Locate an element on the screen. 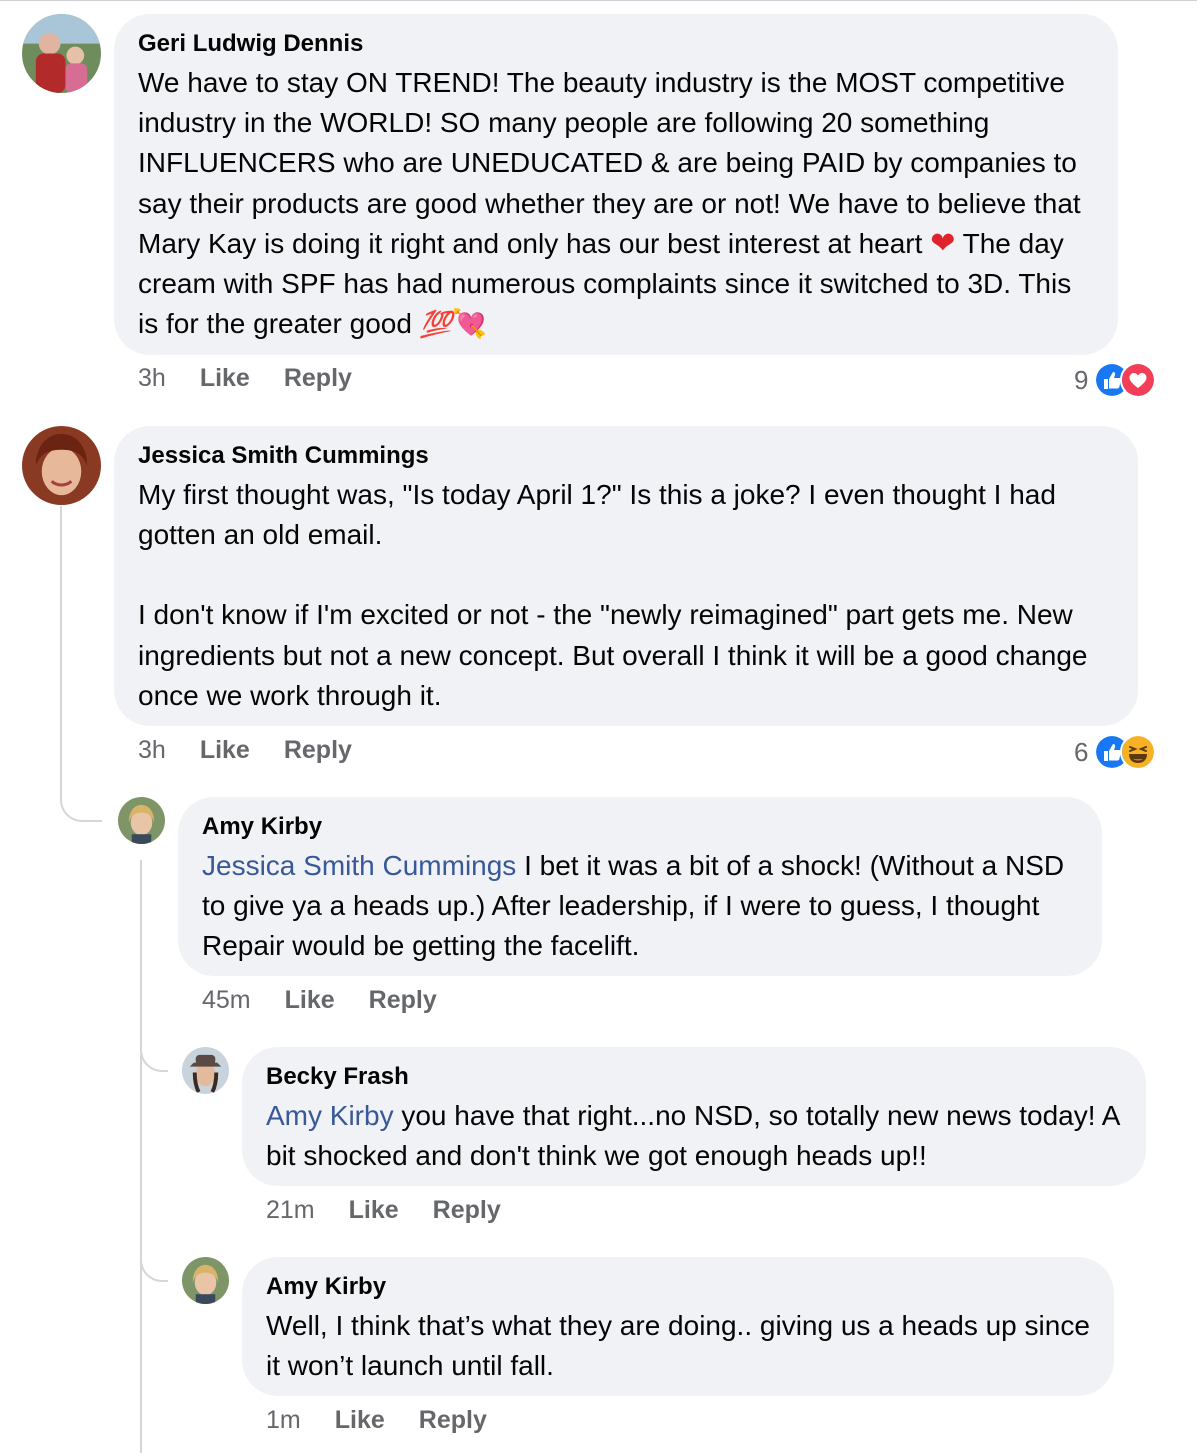 The image size is (1197, 1453). heart-with-arrow-emoji-icon: 💘 is located at coordinates (469, 324).